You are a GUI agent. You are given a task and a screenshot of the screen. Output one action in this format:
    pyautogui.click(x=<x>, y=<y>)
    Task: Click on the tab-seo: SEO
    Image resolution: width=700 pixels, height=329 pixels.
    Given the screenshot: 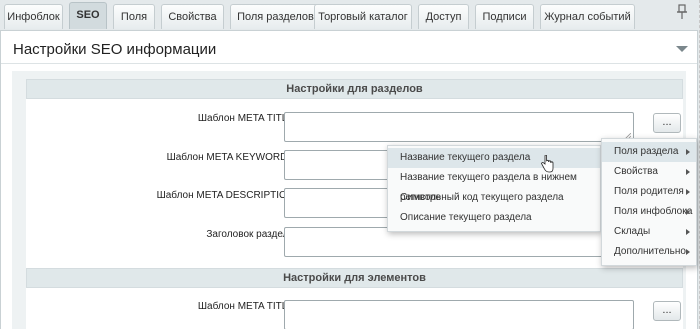 What is the action you would take?
    pyautogui.click(x=88, y=15)
    